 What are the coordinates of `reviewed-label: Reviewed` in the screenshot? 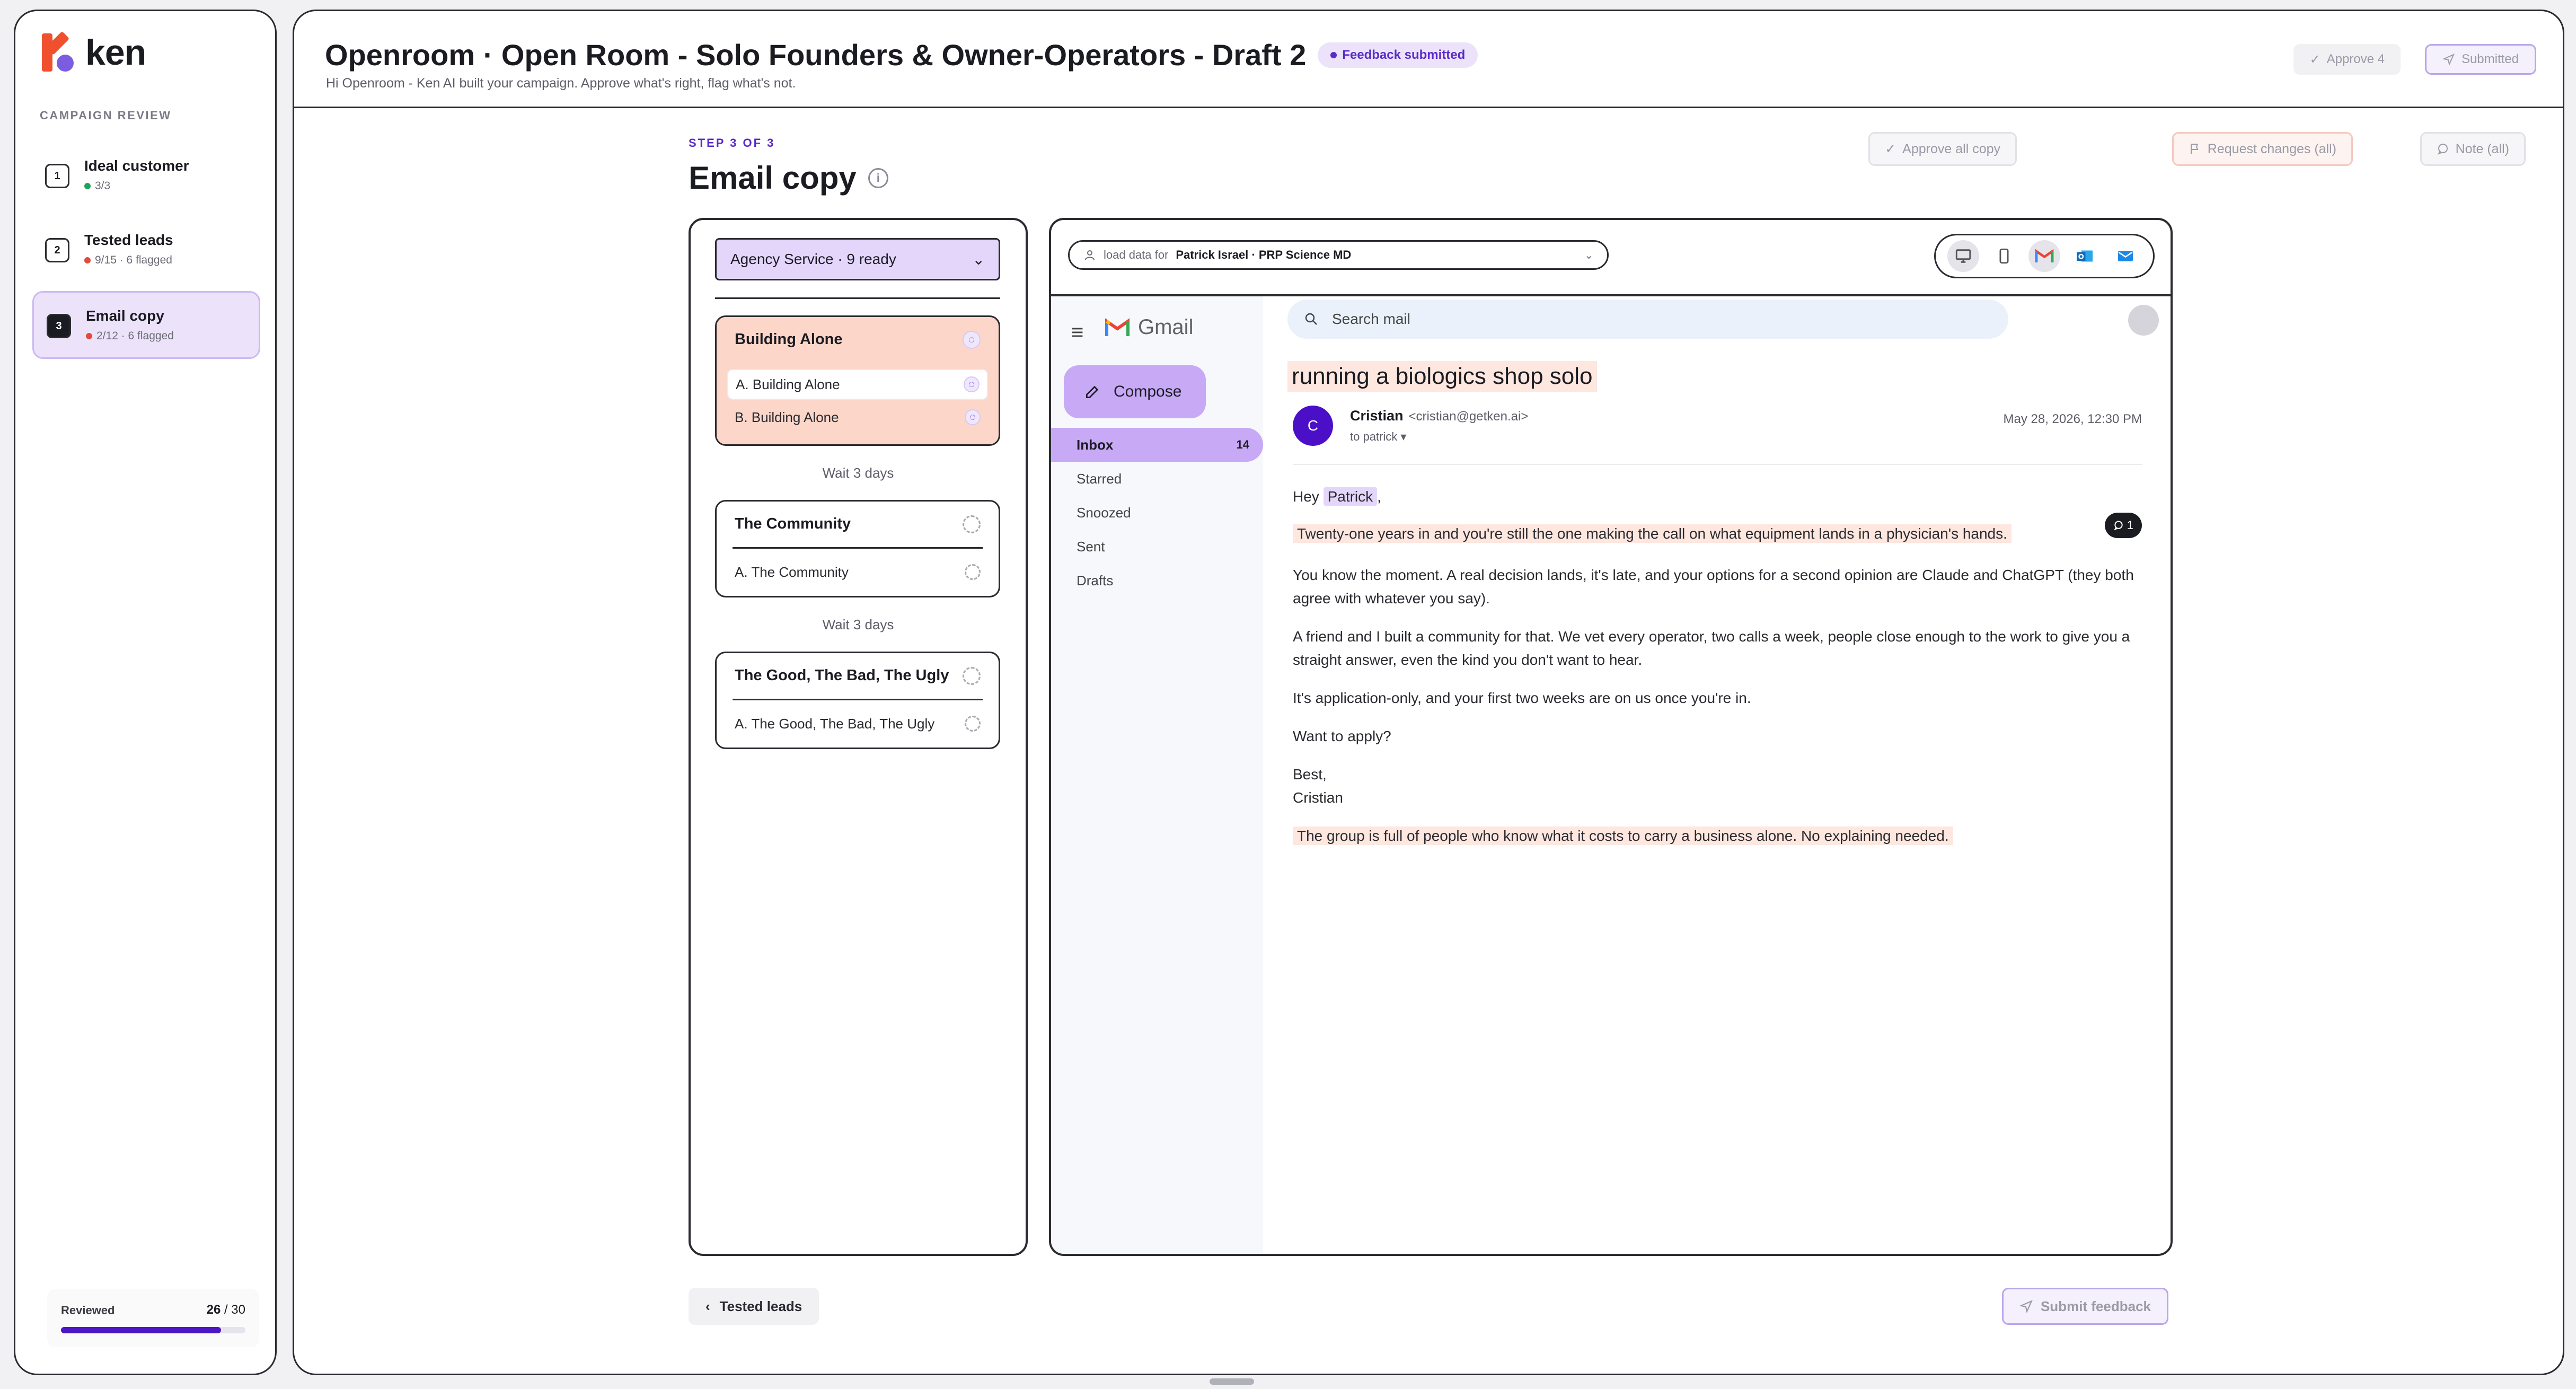 It's located at (88, 1311).